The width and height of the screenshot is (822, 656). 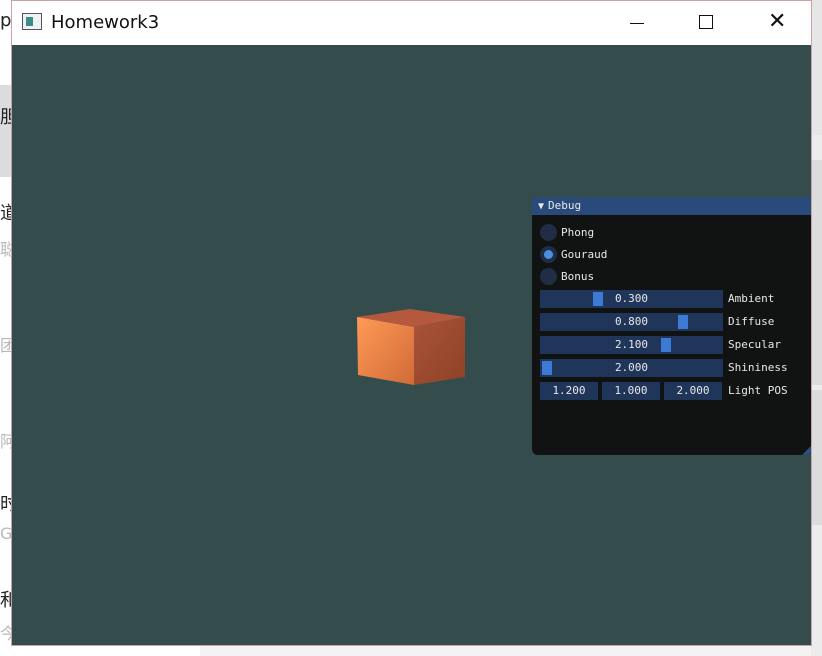 What do you see at coordinates (754, 344) in the screenshot?
I see `slider-label: Specular` at bounding box center [754, 344].